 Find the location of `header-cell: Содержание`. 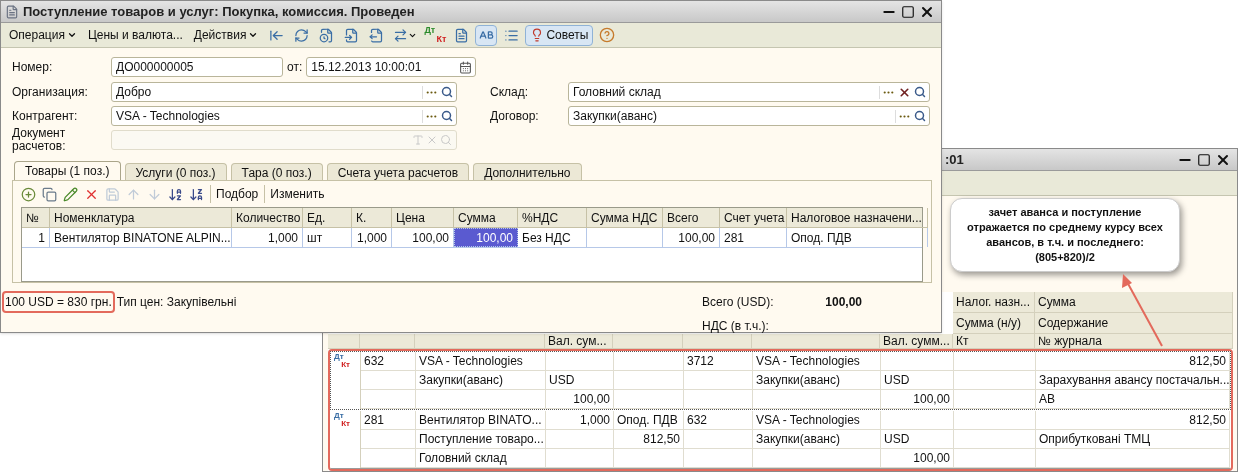

header-cell: Содержание is located at coordinates (1134, 323).